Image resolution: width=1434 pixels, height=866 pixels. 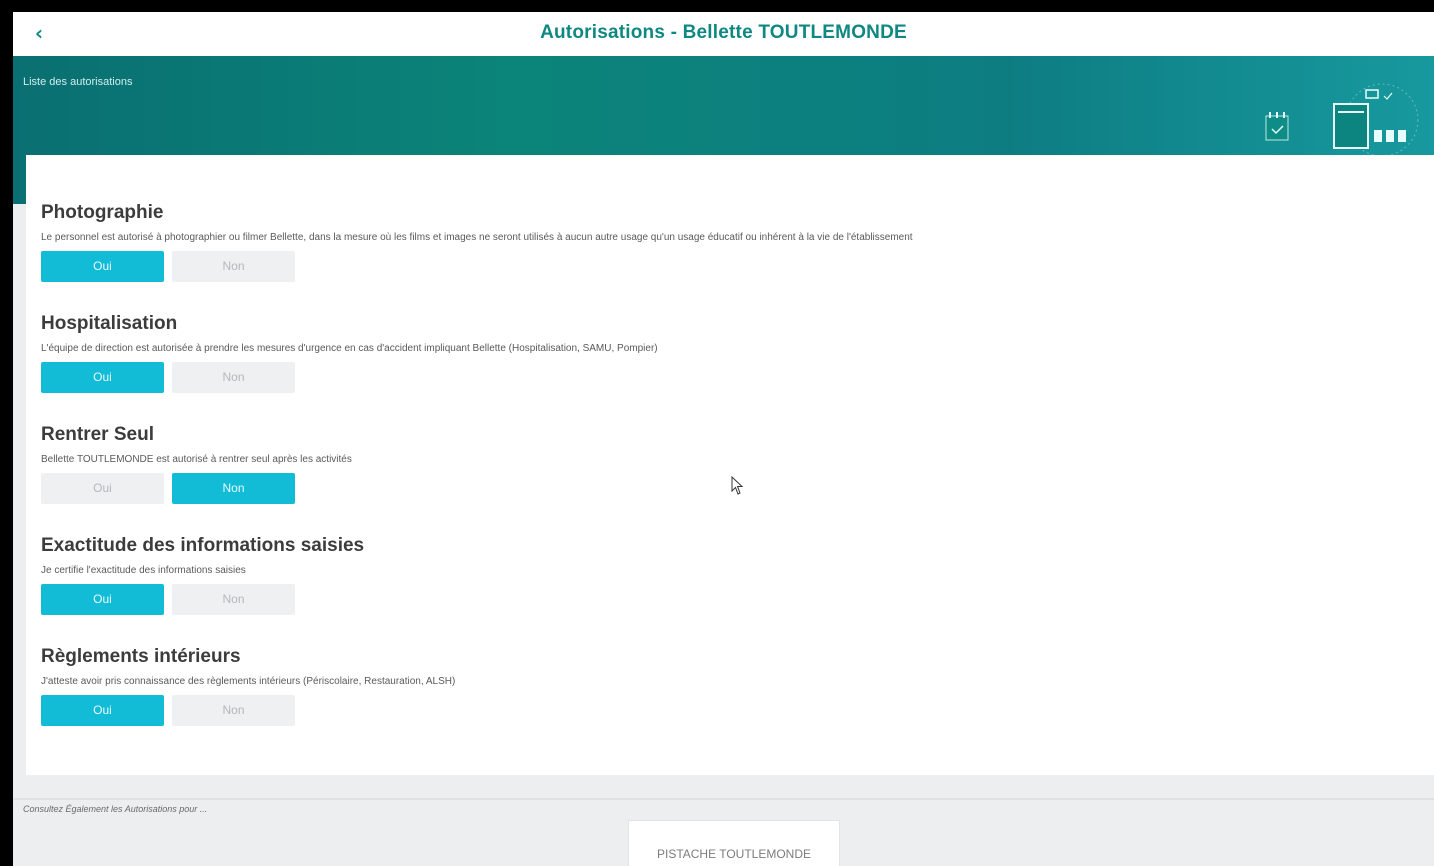 What do you see at coordinates (97, 434) in the screenshot?
I see `section-title: Rentrer Seul` at bounding box center [97, 434].